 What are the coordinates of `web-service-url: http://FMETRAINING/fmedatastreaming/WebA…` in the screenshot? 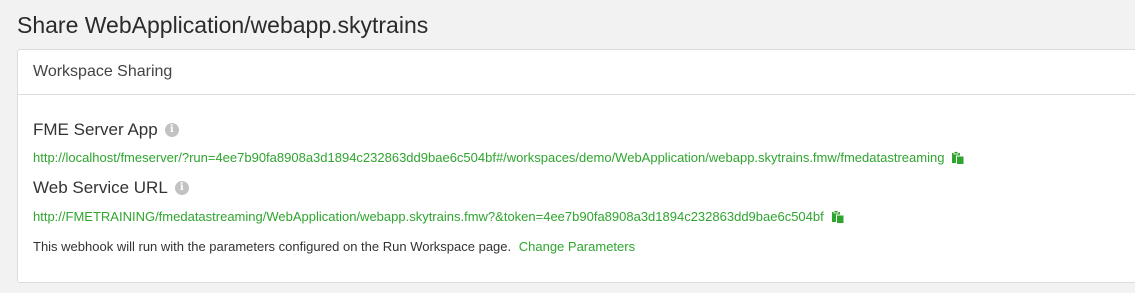 It's located at (428, 217).